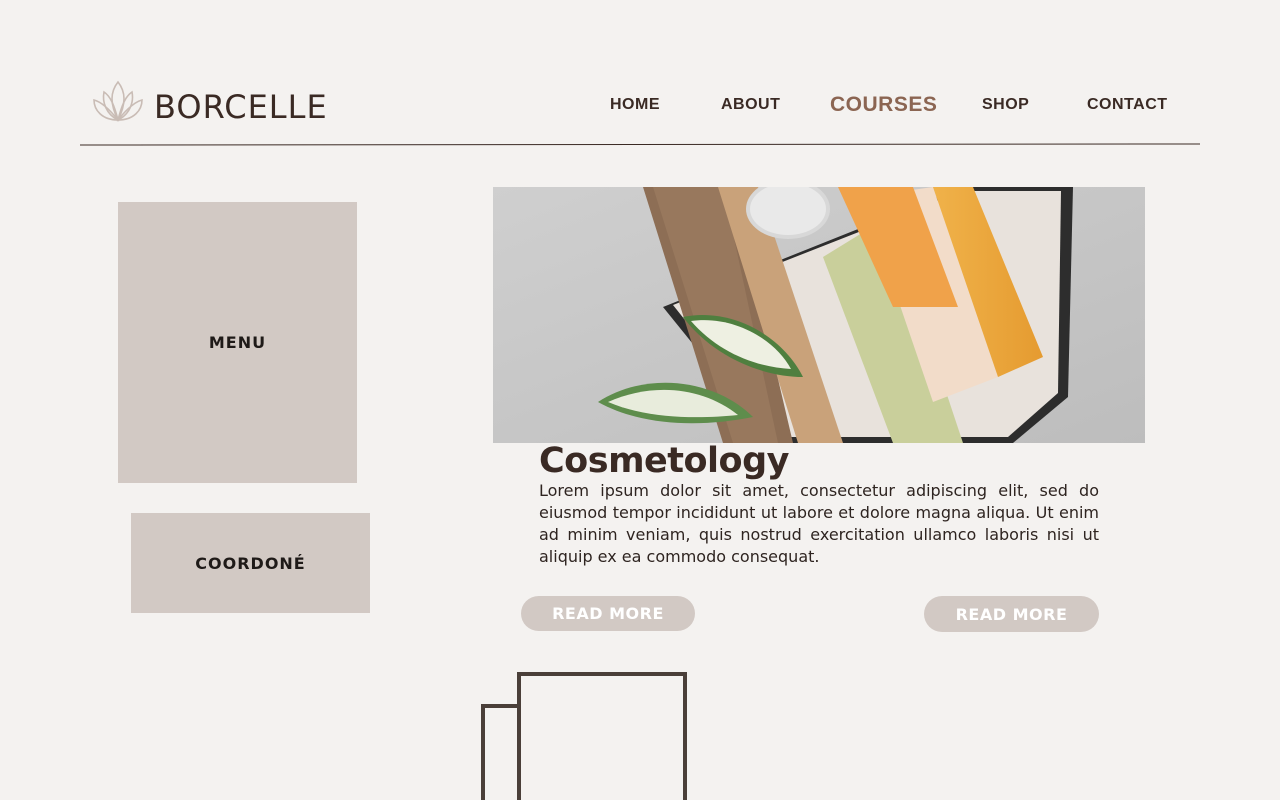 The width and height of the screenshot is (1280, 800). I want to click on brand-logo: BORCELLE, so click(209, 102).